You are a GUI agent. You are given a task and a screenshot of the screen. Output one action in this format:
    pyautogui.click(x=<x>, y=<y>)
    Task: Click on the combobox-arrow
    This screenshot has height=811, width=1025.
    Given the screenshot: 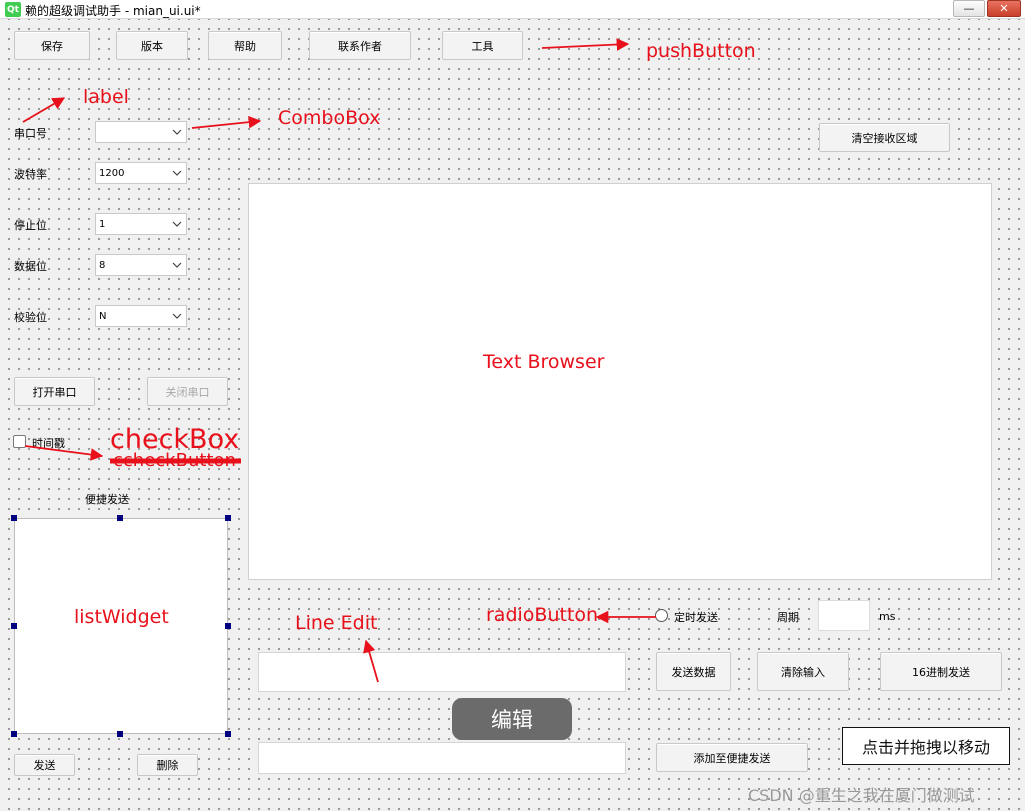 What is the action you would take?
    pyautogui.click(x=226, y=122)
    